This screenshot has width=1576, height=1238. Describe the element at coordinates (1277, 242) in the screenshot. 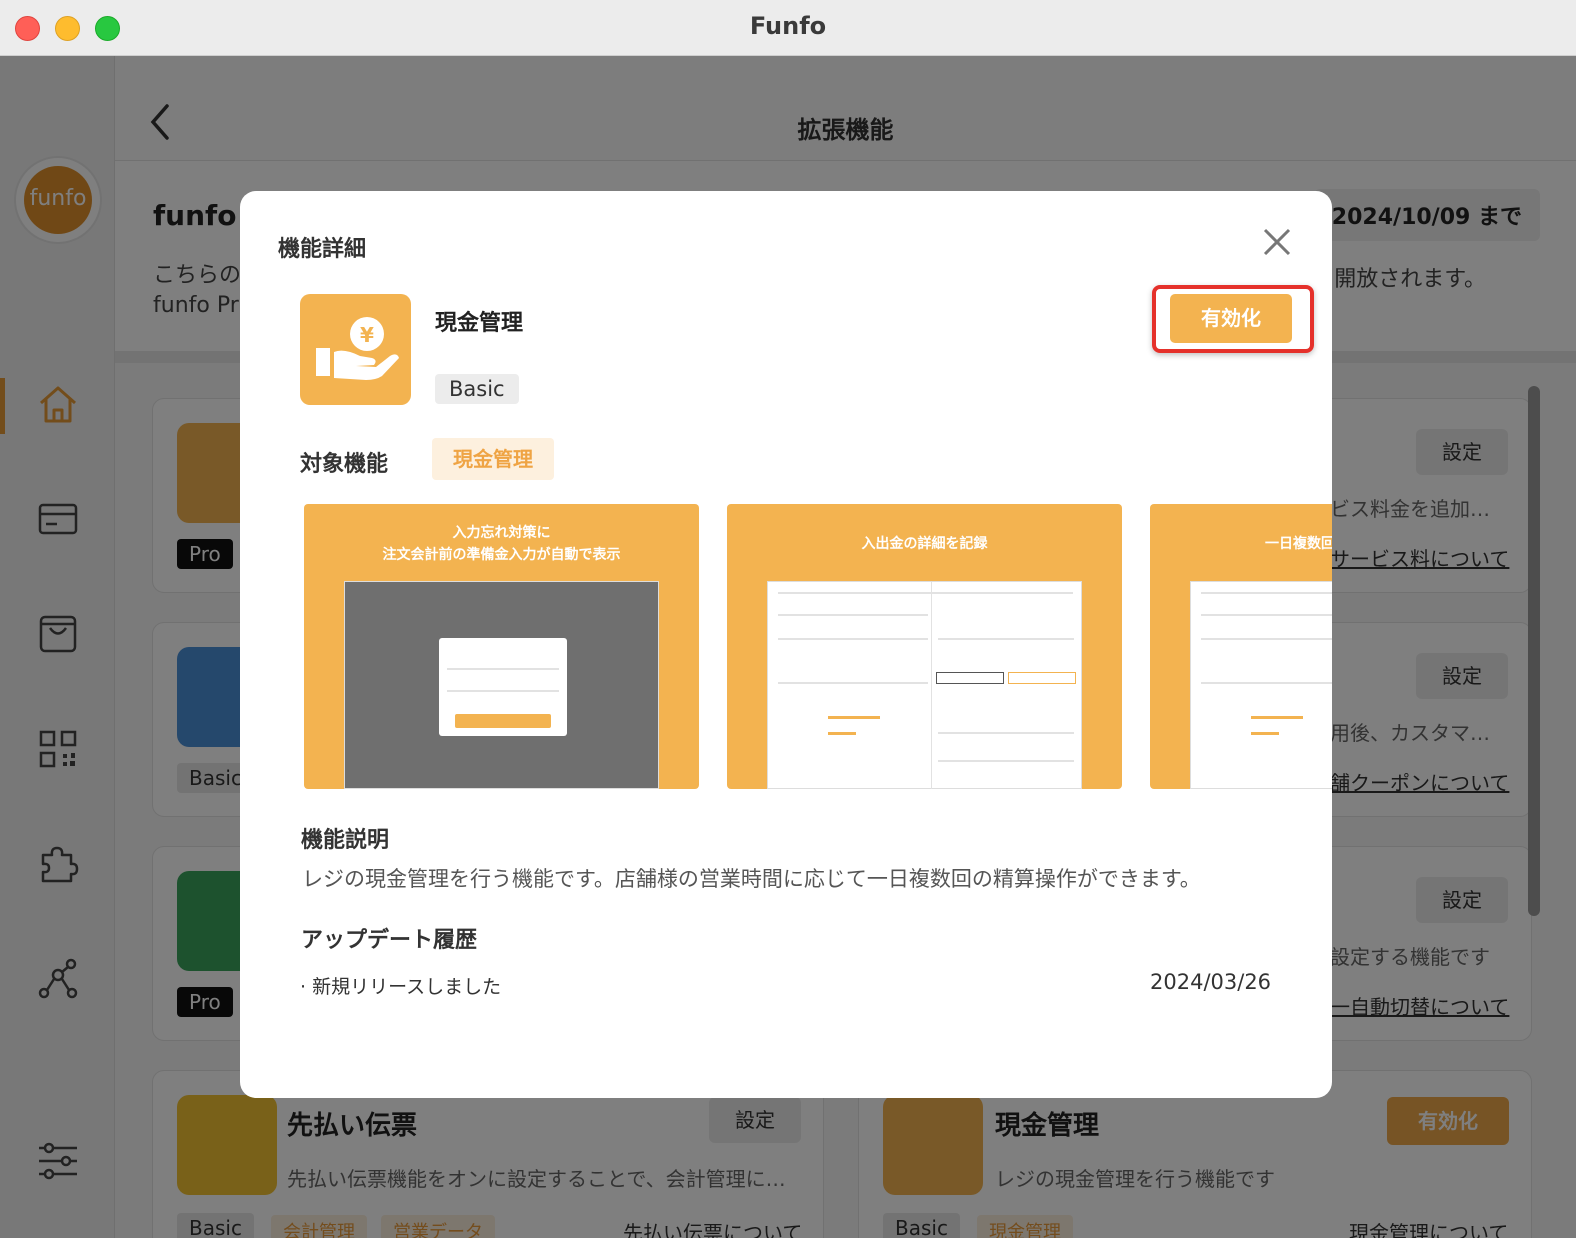

I see `close-icon` at that location.